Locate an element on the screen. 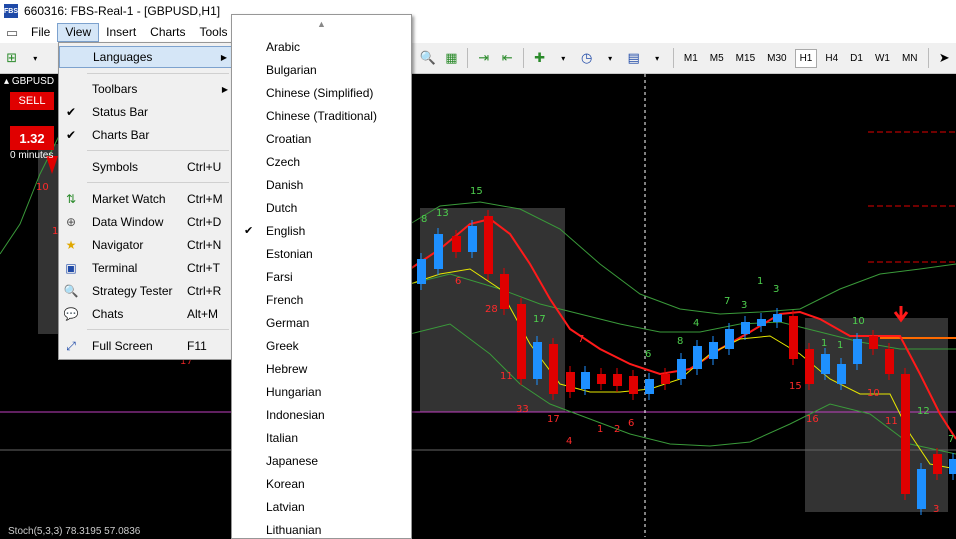 This screenshot has width=956, height=539. language-item: Dutch is located at coordinates (321, 207).